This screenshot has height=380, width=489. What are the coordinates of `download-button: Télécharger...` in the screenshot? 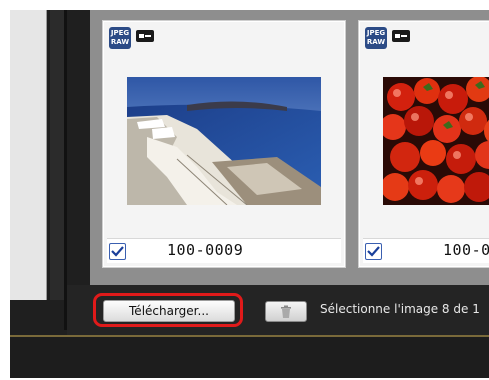 It's located at (169, 311).